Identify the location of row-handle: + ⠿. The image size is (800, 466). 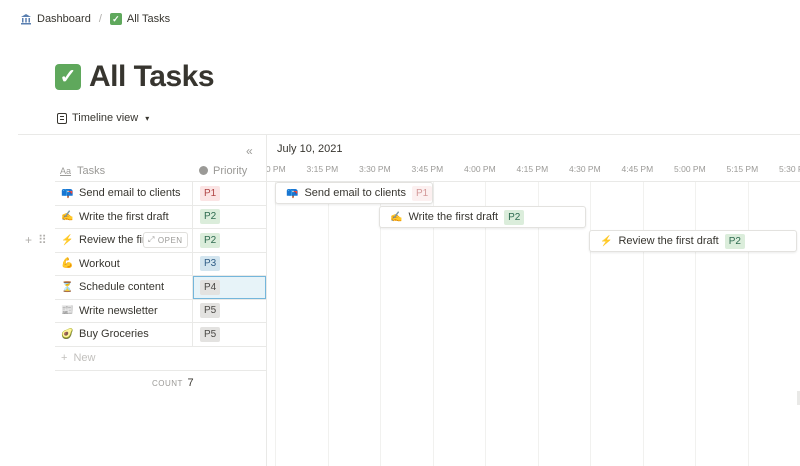
(36, 240).